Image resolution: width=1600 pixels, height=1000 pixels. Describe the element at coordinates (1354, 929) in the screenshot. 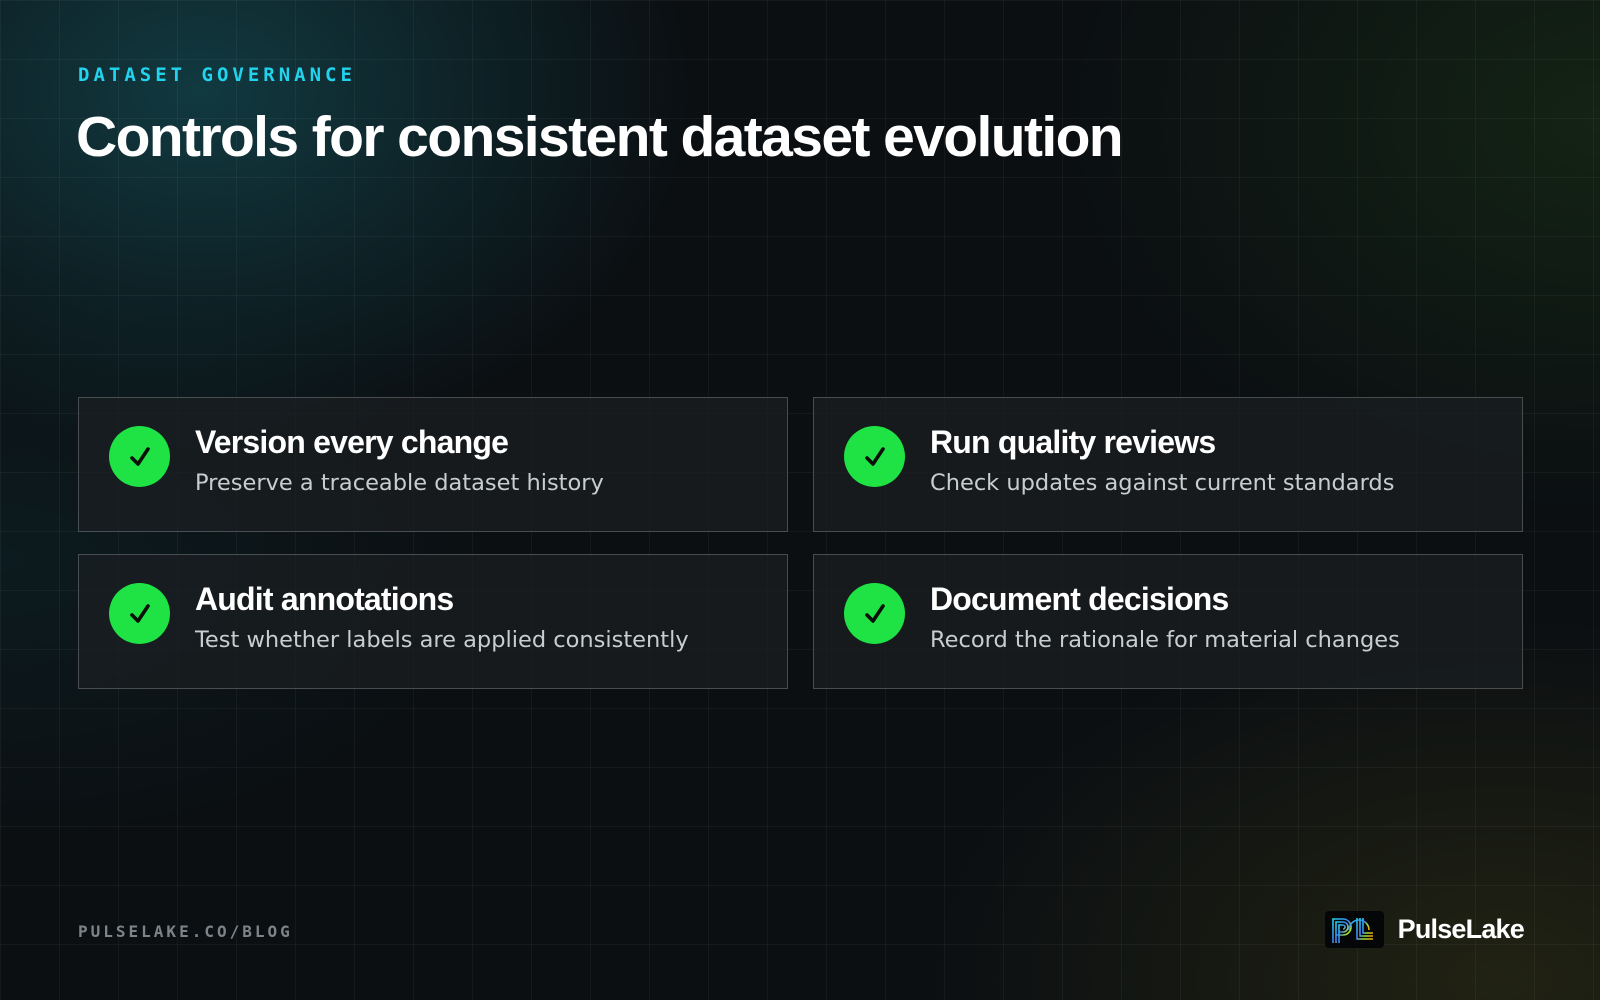

I see `pulselake-logo-icon` at that location.